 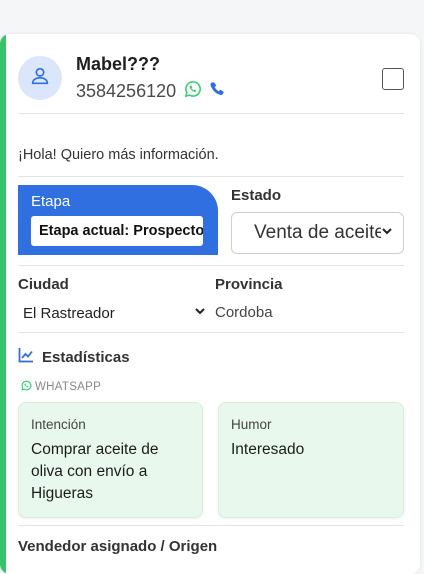 I want to click on stage-title: Etapa, so click(x=51, y=201).